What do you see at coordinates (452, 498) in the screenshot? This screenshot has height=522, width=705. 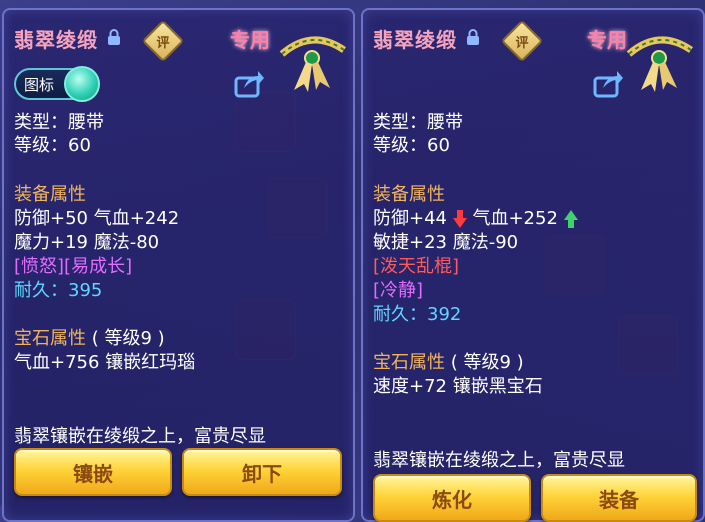 I see `refine-button: 炼化` at bounding box center [452, 498].